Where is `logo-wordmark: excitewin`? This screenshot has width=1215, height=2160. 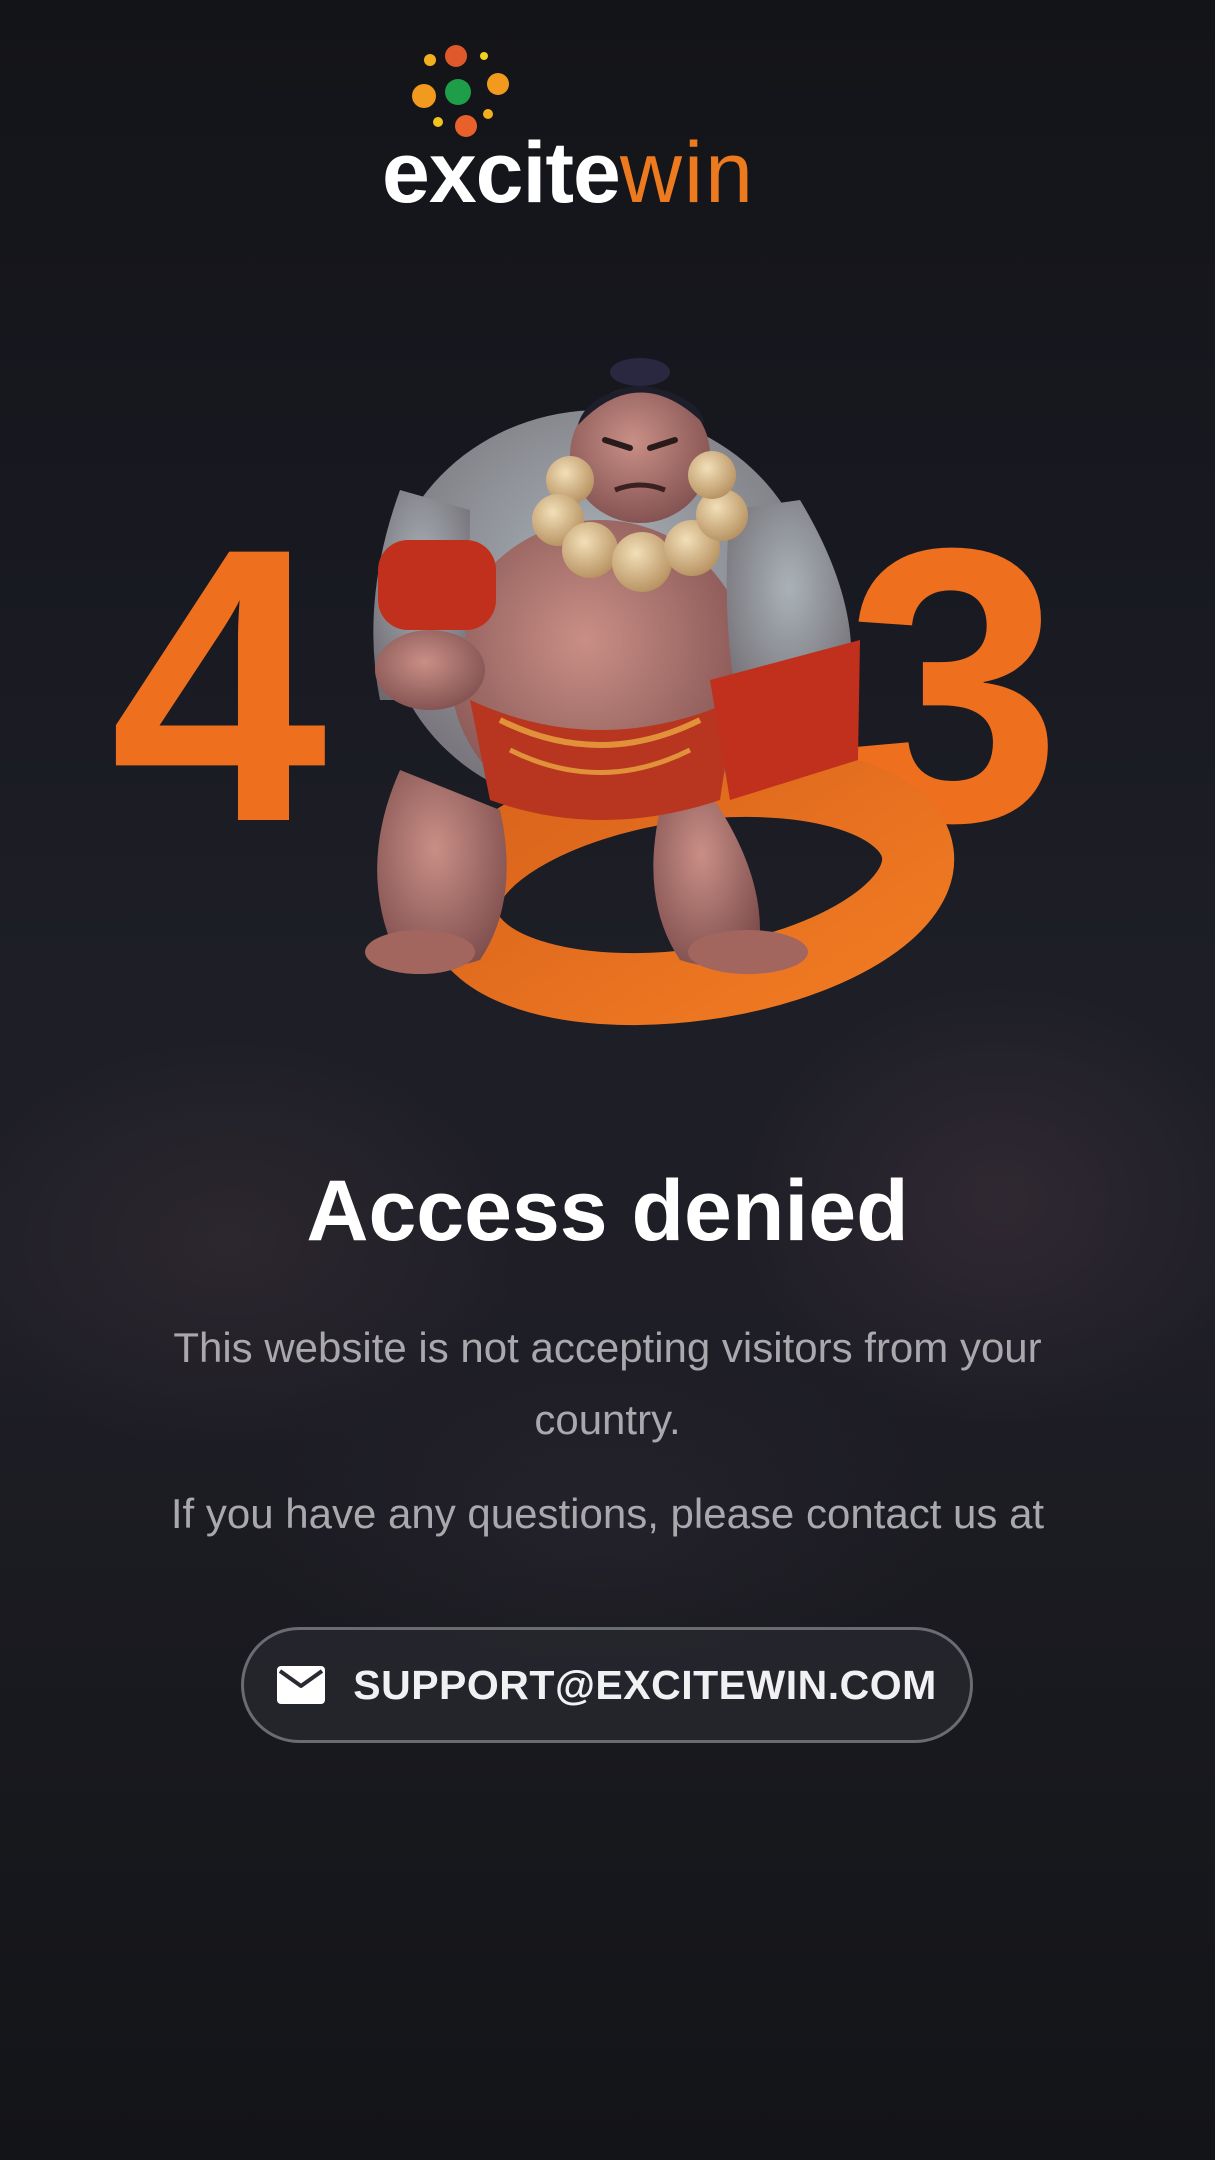
logo-wordmark: excitewin is located at coordinates (568, 173).